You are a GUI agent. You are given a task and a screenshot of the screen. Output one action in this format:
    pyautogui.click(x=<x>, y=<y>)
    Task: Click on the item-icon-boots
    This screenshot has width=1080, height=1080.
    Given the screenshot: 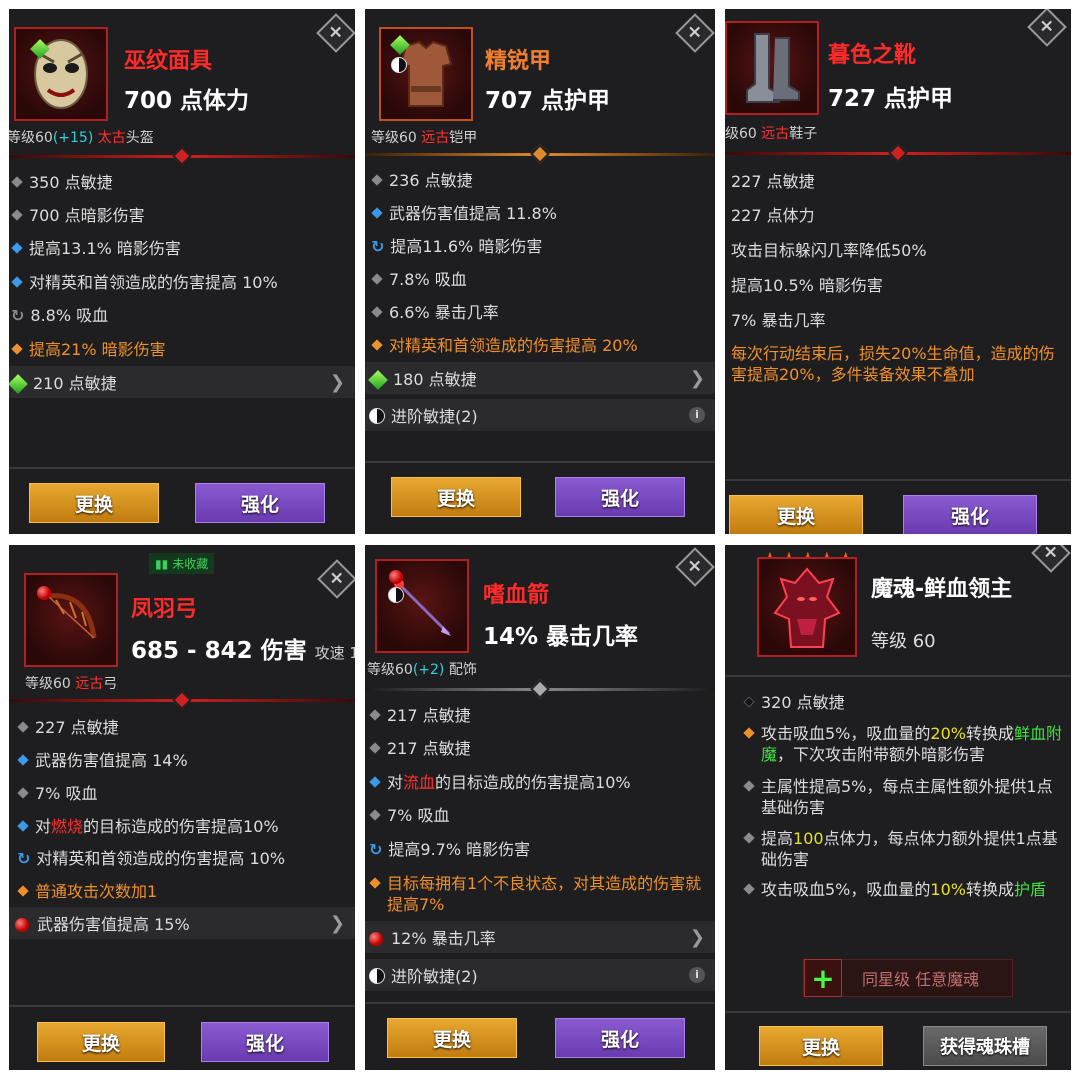 What is the action you would take?
    pyautogui.click(x=772, y=68)
    